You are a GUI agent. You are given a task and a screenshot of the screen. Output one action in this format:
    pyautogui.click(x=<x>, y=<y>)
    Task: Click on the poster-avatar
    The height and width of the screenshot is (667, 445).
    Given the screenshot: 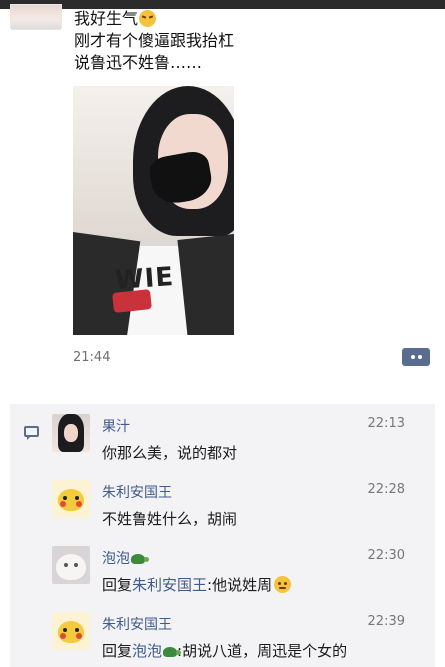 What is the action you would take?
    pyautogui.click(x=36, y=17)
    